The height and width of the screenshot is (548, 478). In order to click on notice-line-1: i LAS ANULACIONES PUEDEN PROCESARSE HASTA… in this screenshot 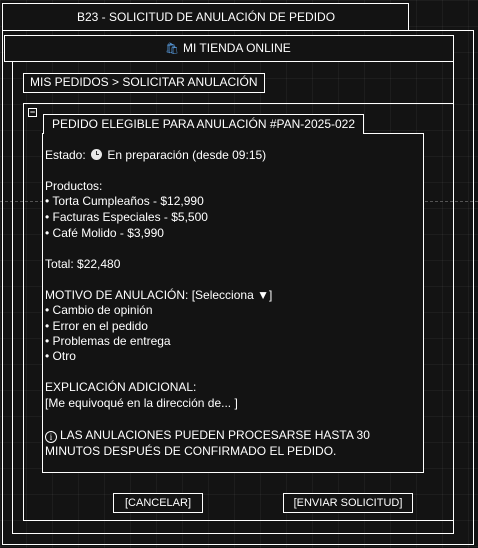, I will do `click(207, 436)`.